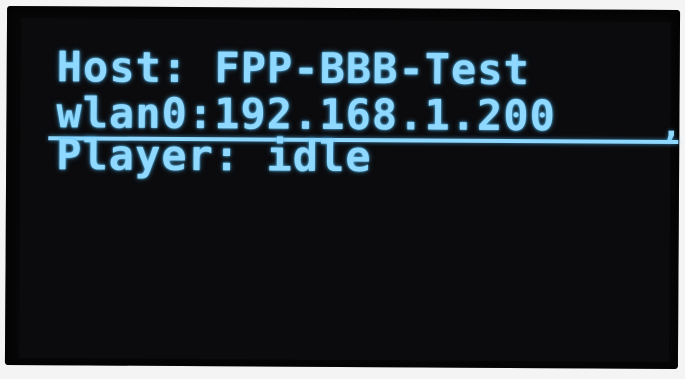 Image resolution: width=685 pixels, height=379 pixels. What do you see at coordinates (214, 156) in the screenshot?
I see `player-status-line: Player: idle` at bounding box center [214, 156].